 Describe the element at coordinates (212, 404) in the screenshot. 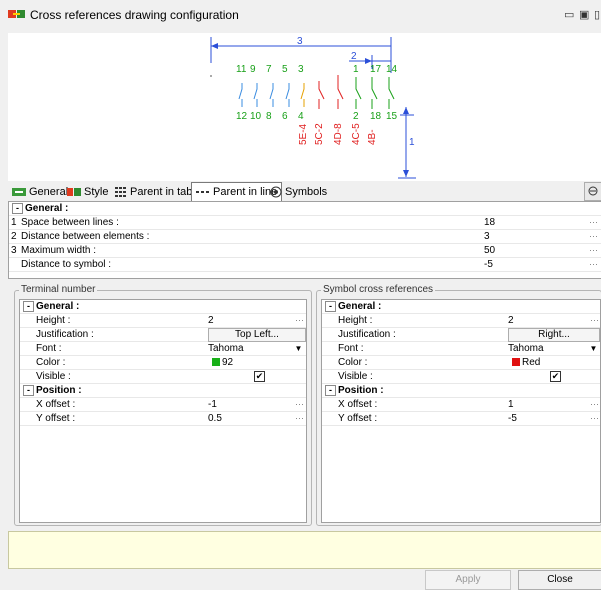

I see `x-offset-value: -1` at that location.